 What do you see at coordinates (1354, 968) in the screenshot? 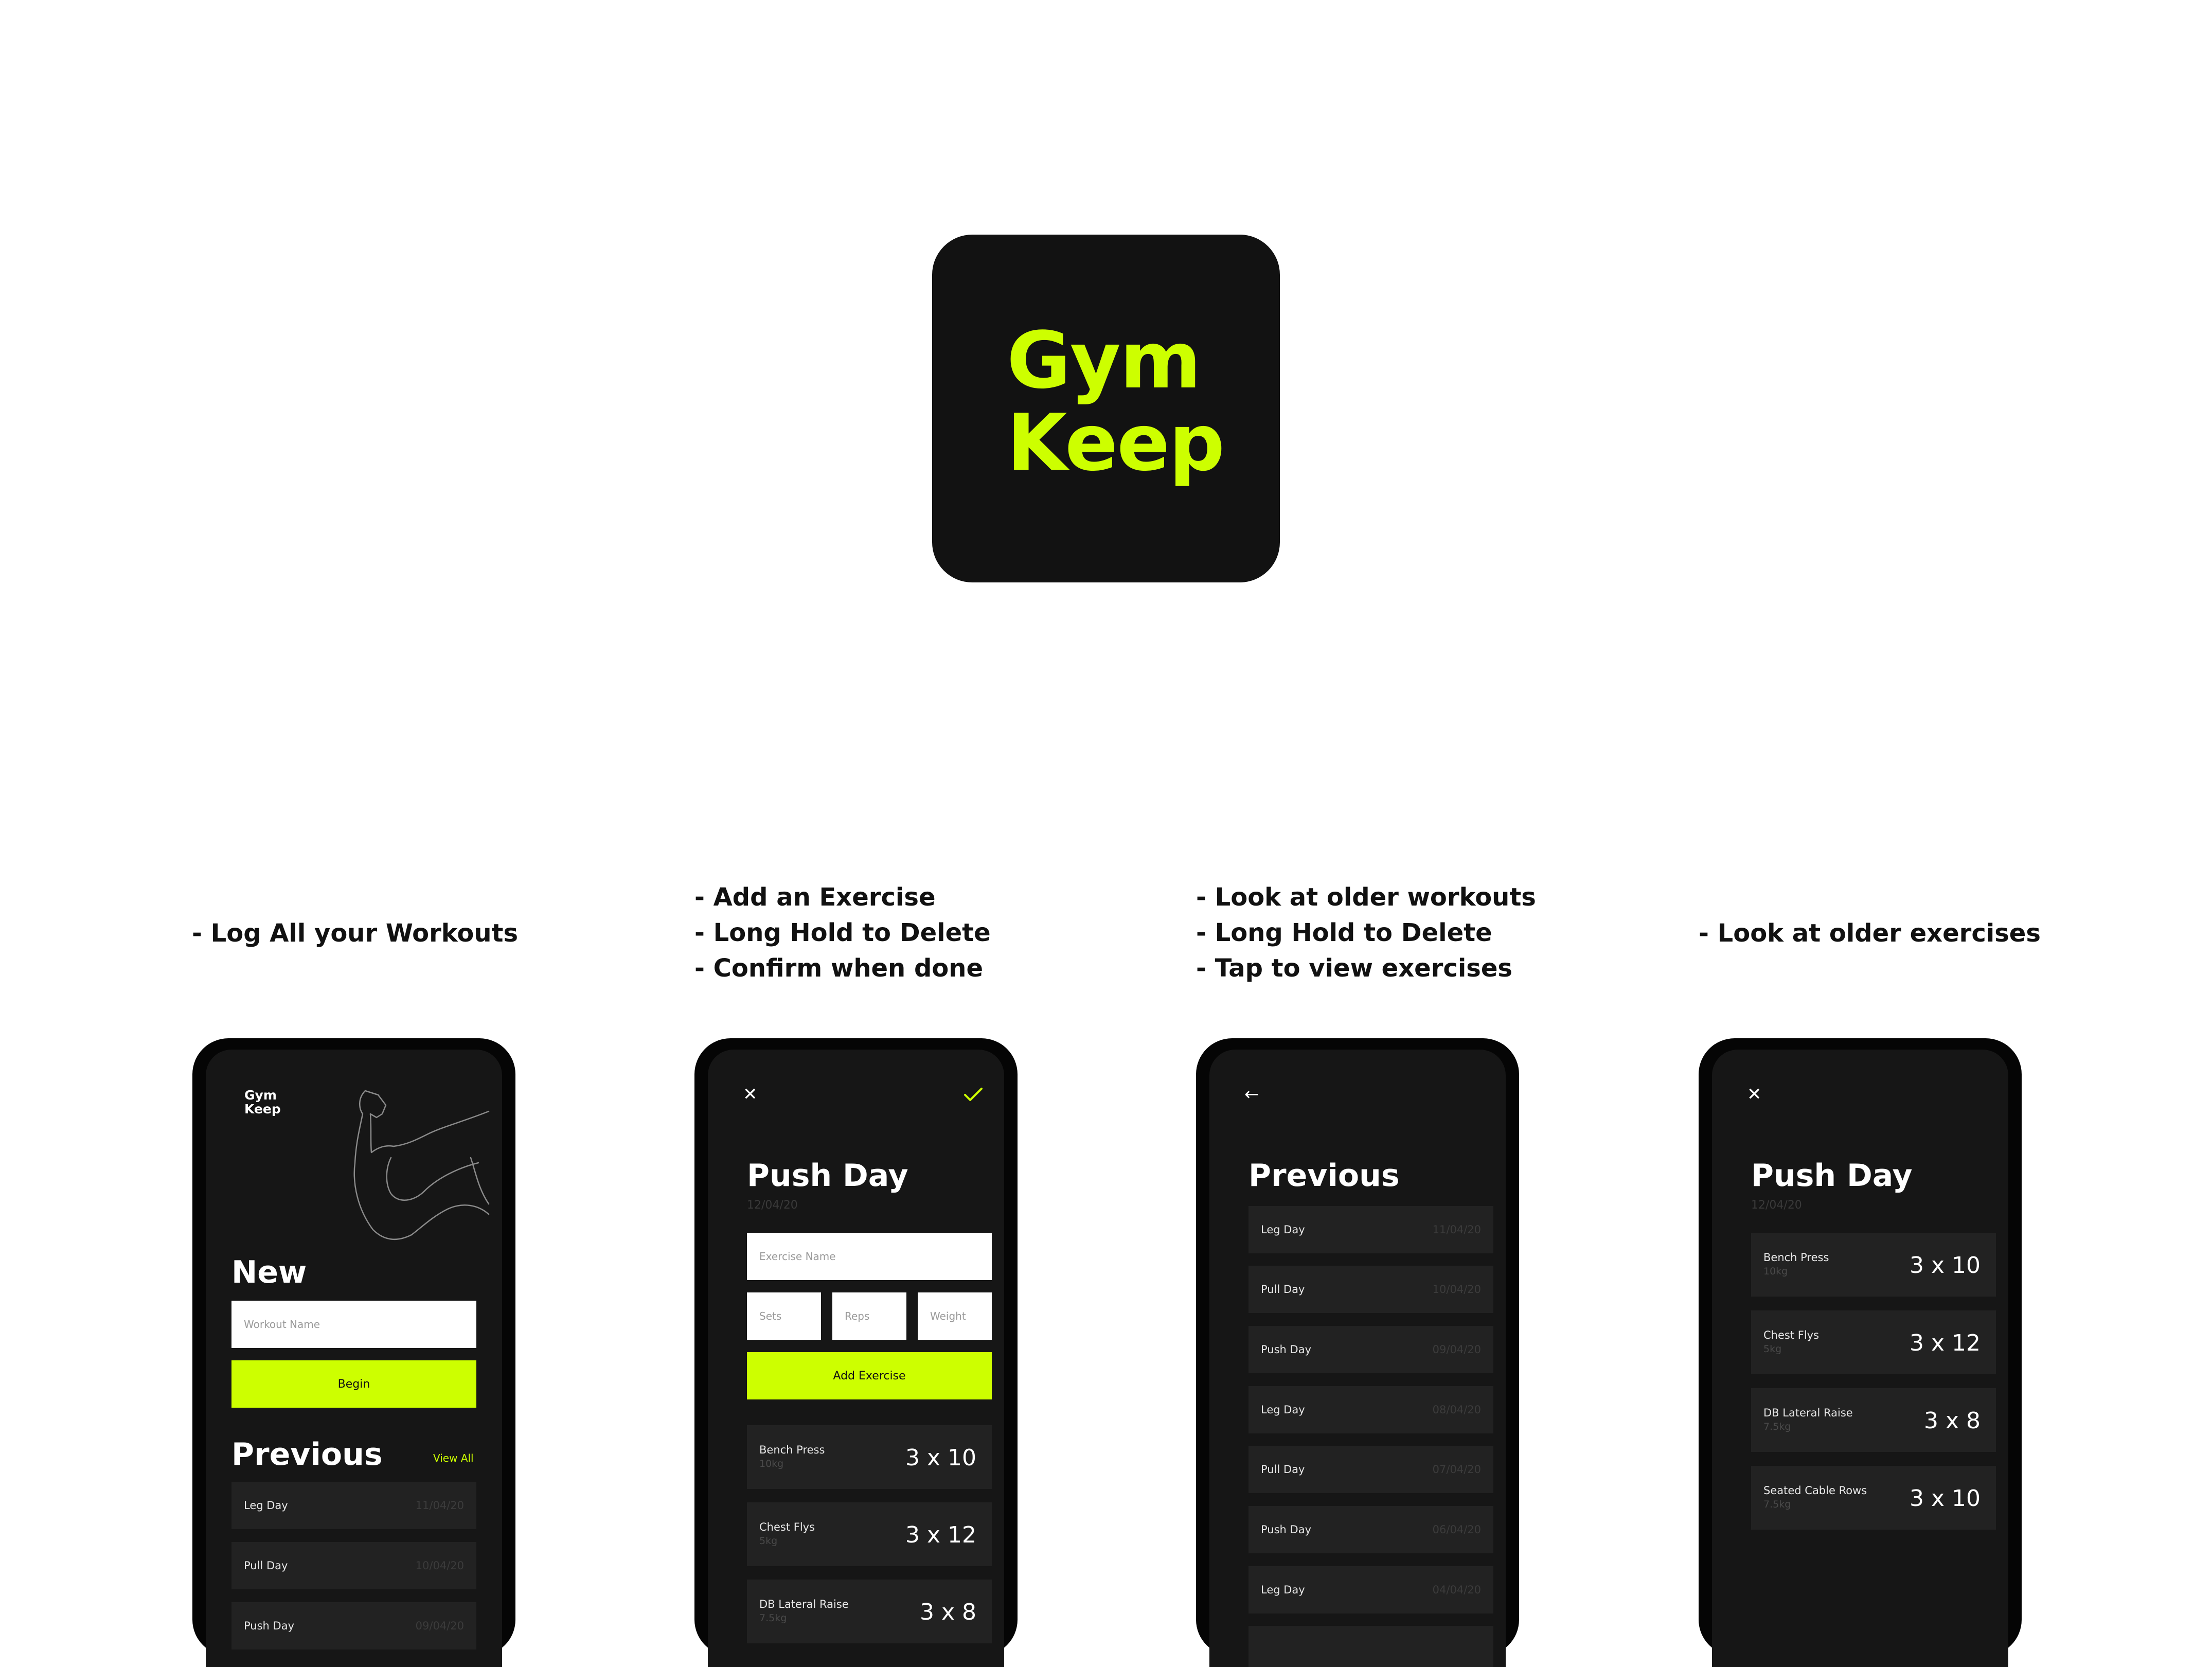
I see `feature-3-line-3: - Tap to view exercises` at bounding box center [1354, 968].